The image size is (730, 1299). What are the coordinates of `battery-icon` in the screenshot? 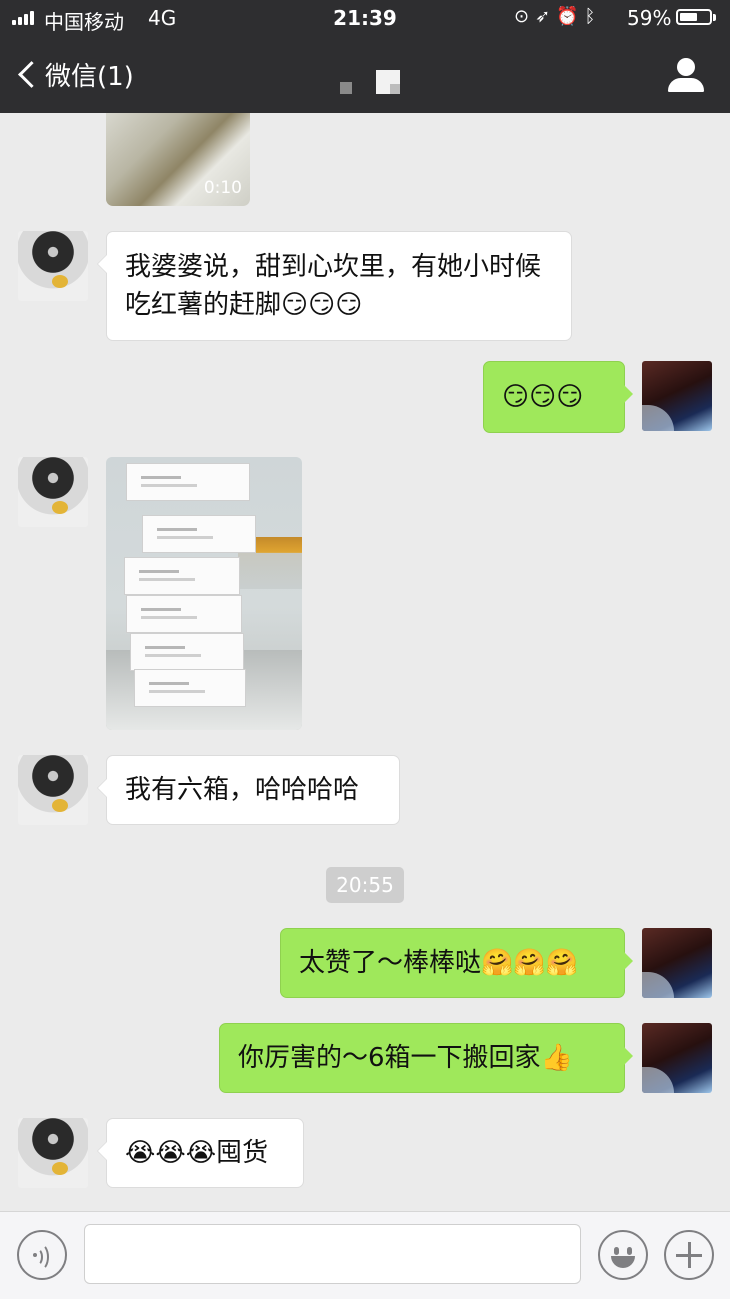 It's located at (694, 17).